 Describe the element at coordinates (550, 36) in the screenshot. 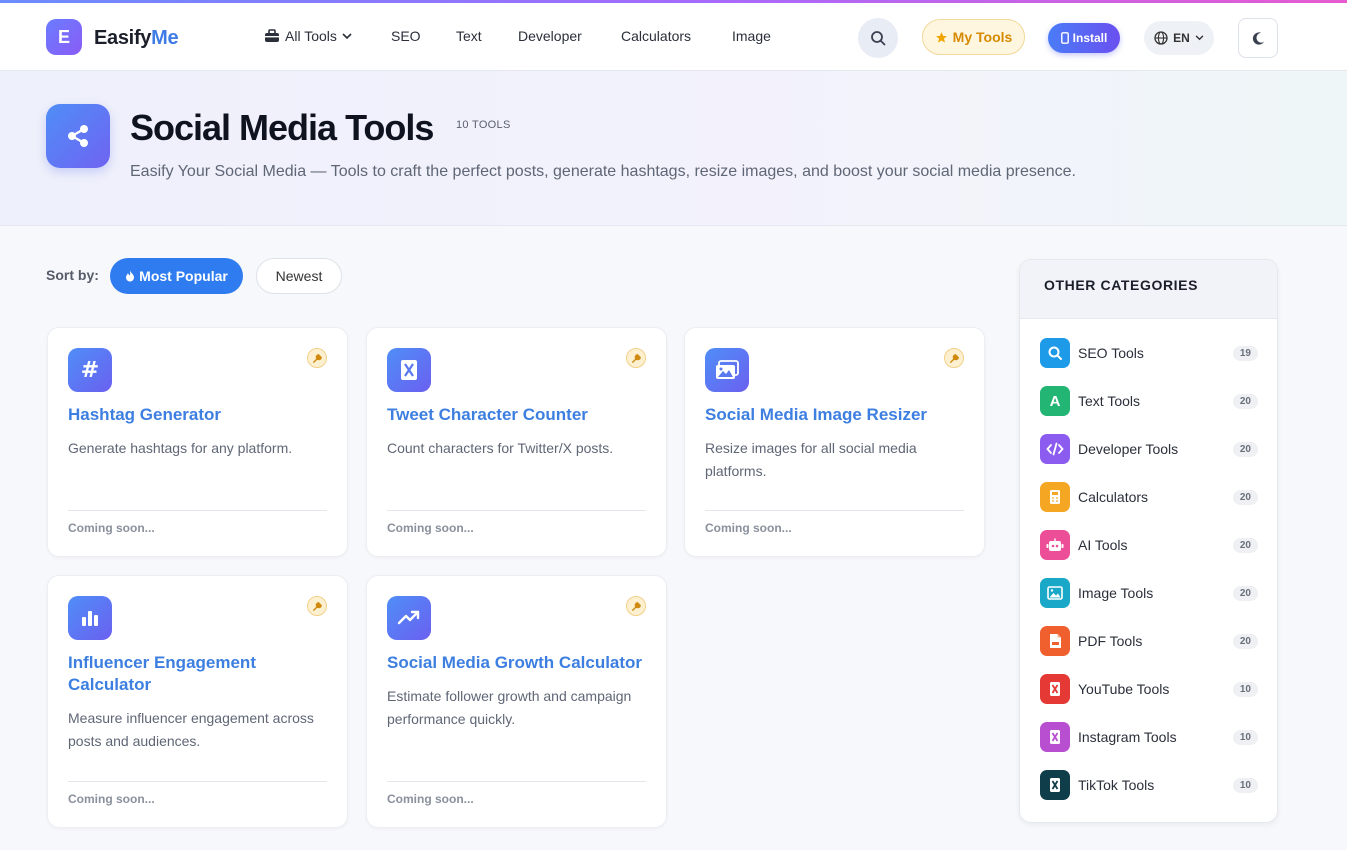

I see `nav-item-developer: Developer` at that location.